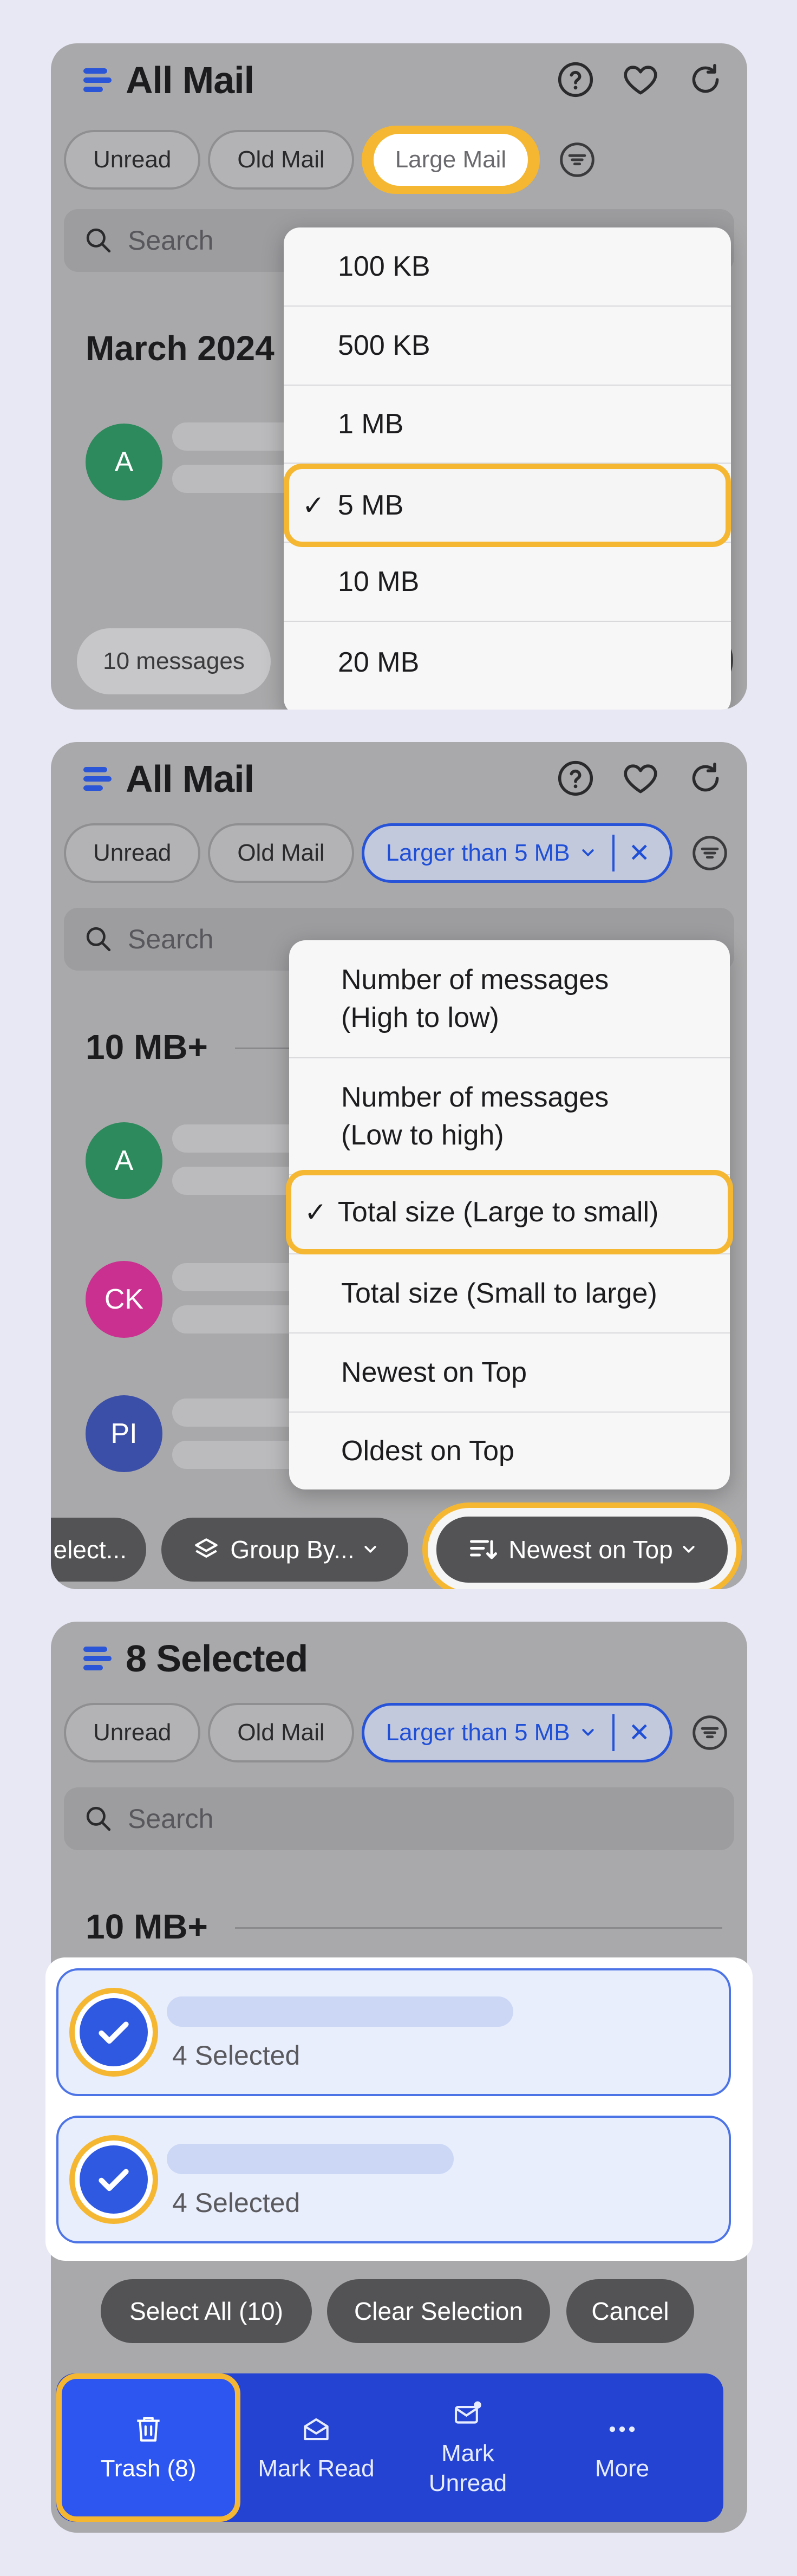 Image resolution: width=797 pixels, height=2576 pixels. What do you see at coordinates (622, 2429) in the screenshot?
I see `more-icon` at bounding box center [622, 2429].